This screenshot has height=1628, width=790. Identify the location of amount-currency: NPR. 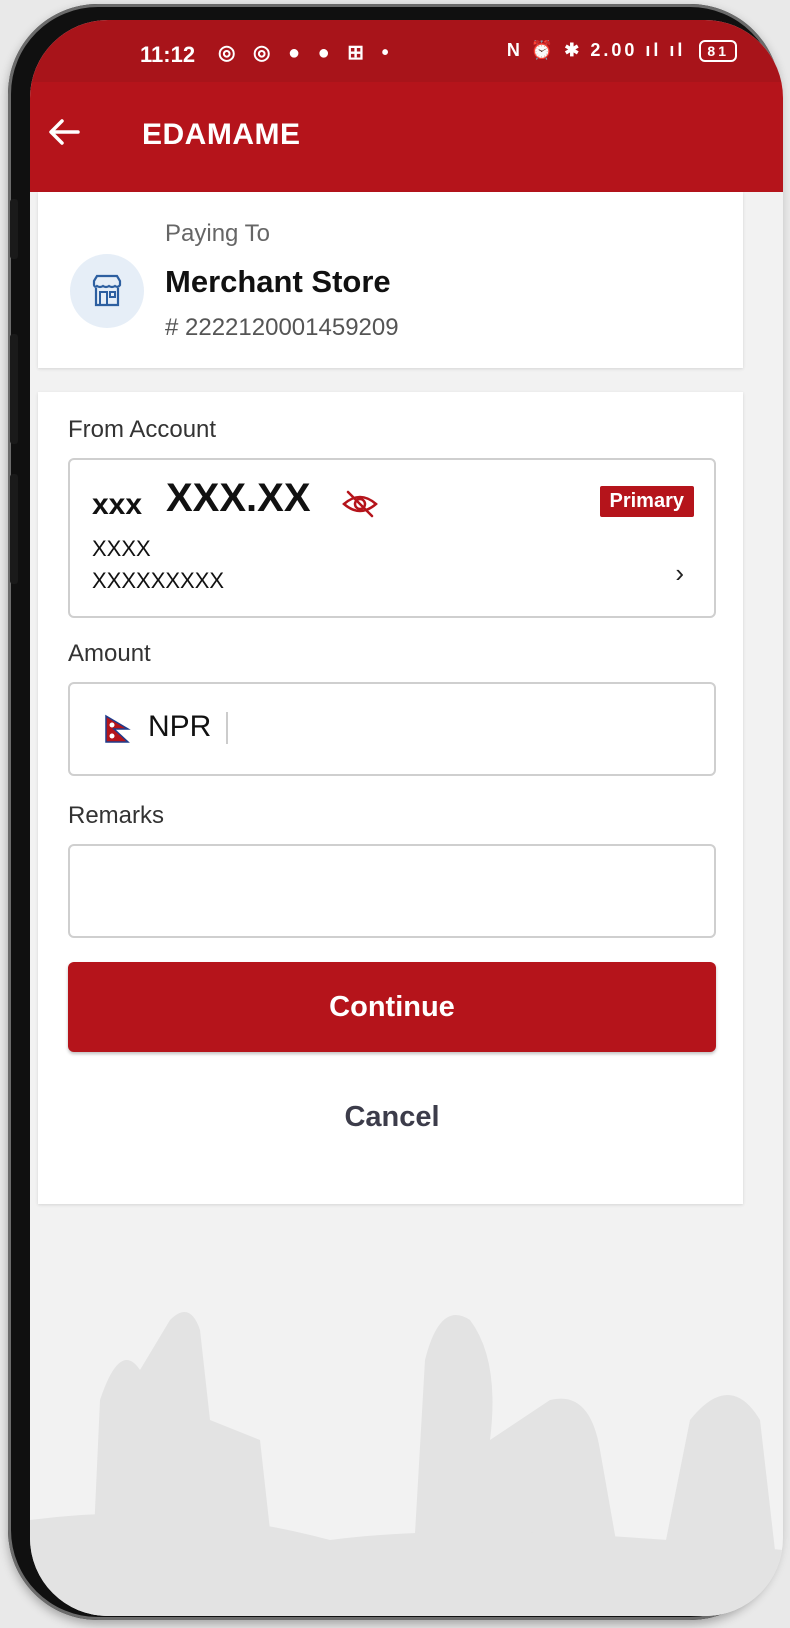
(180, 726).